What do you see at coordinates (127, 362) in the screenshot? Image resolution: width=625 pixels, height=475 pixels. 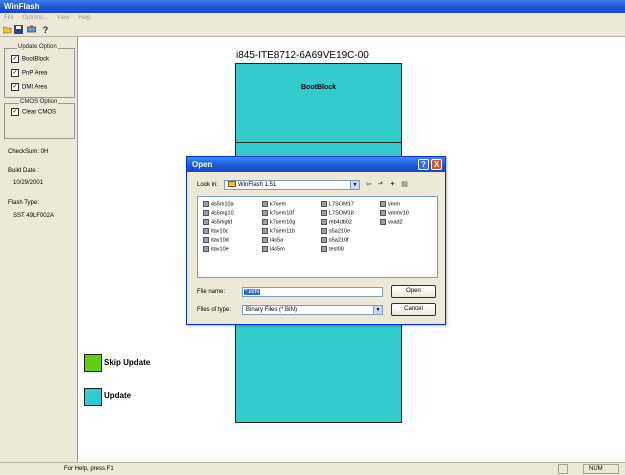 I see `skip-update-label: Skip Update` at bounding box center [127, 362].